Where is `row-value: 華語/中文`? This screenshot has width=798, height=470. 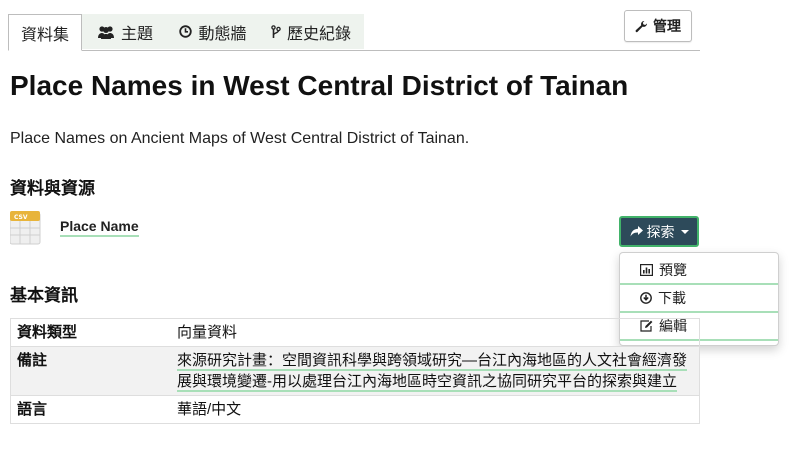
row-value: 華語/中文 is located at coordinates (435, 409).